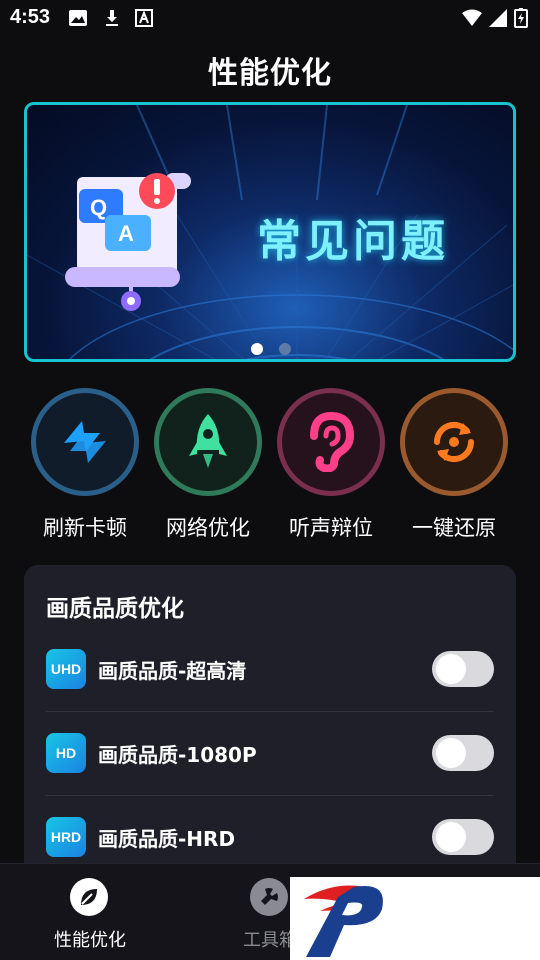  Describe the element at coordinates (126, 233) in the screenshot. I see `qa-a-letter: A` at that location.